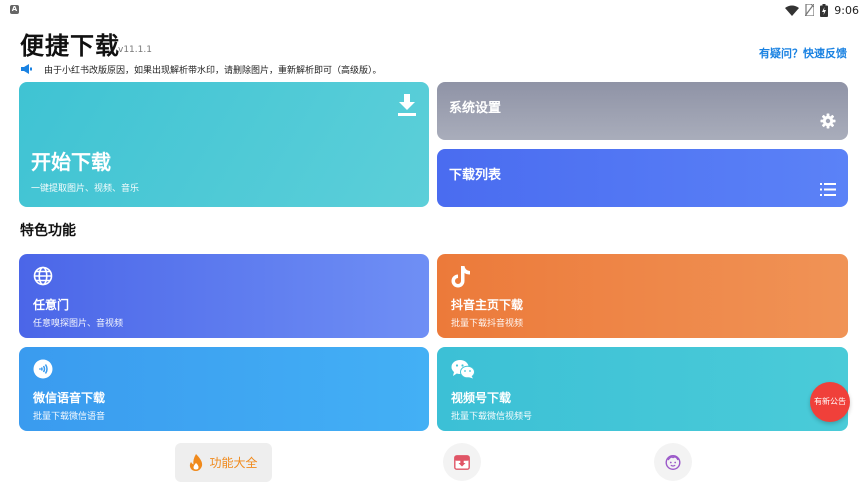 The image size is (867, 487). I want to click on download-box-icon, so click(462, 462).